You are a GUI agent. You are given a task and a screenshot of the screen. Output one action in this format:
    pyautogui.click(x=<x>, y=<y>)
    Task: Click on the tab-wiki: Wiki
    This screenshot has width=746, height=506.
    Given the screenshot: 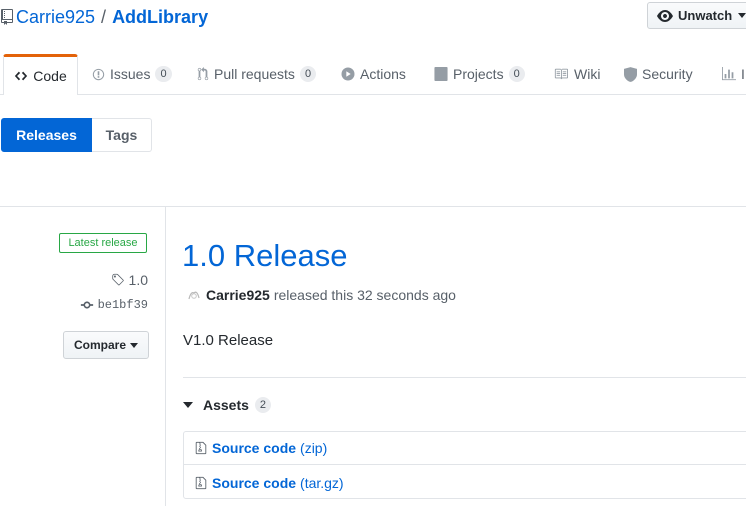 What is the action you would take?
    pyautogui.click(x=576, y=74)
    